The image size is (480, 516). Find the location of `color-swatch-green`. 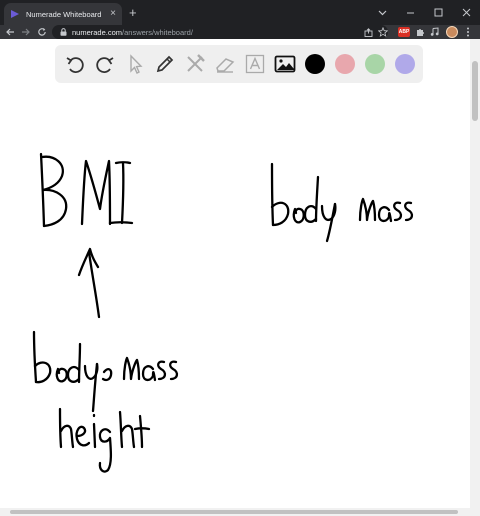

color-swatch-green is located at coordinates (375, 64).